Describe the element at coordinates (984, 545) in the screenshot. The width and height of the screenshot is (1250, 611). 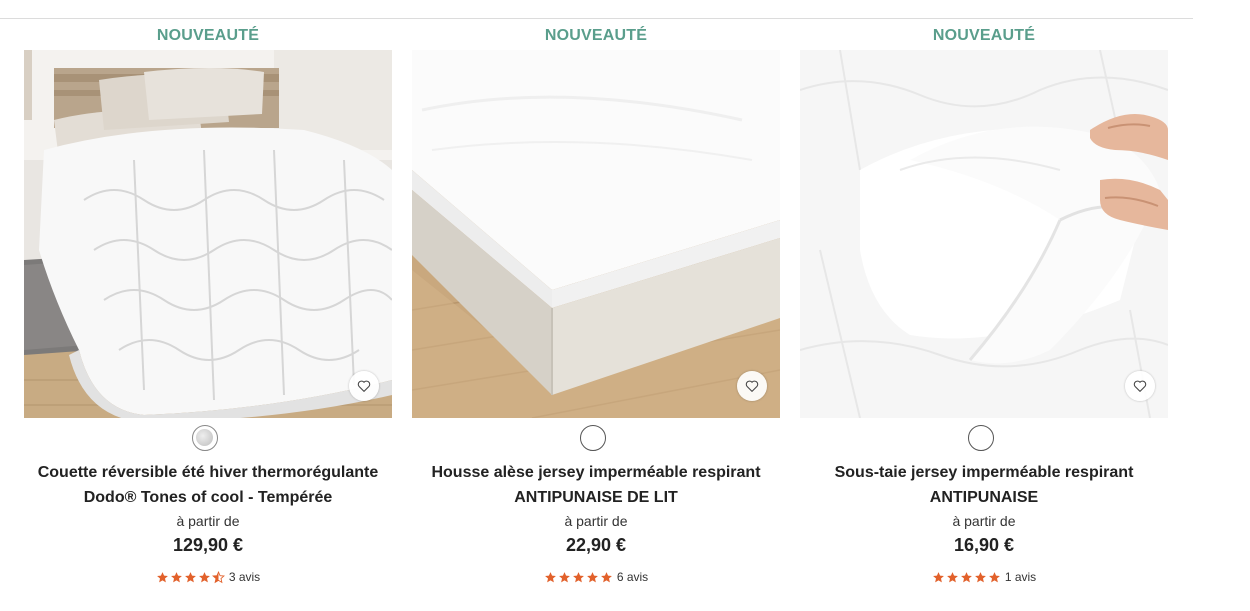
I see `product-price: 16,90 €` at that location.